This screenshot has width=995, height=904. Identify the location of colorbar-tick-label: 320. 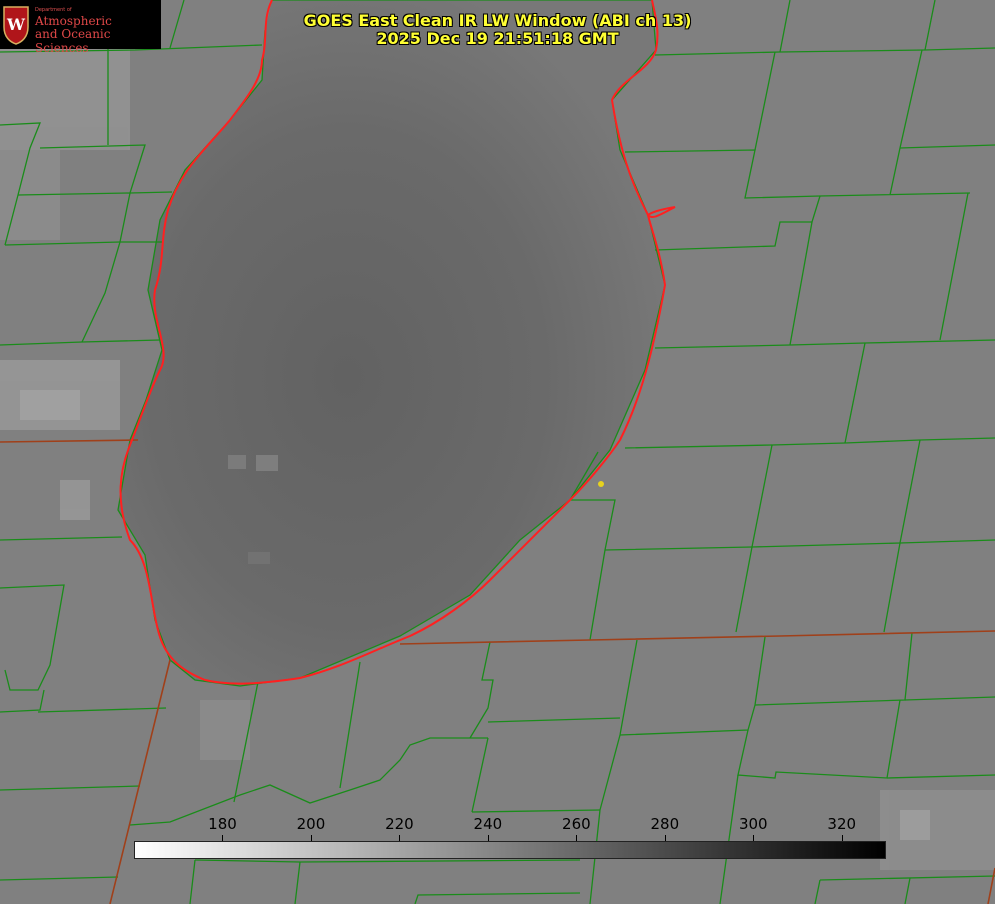
(842, 824).